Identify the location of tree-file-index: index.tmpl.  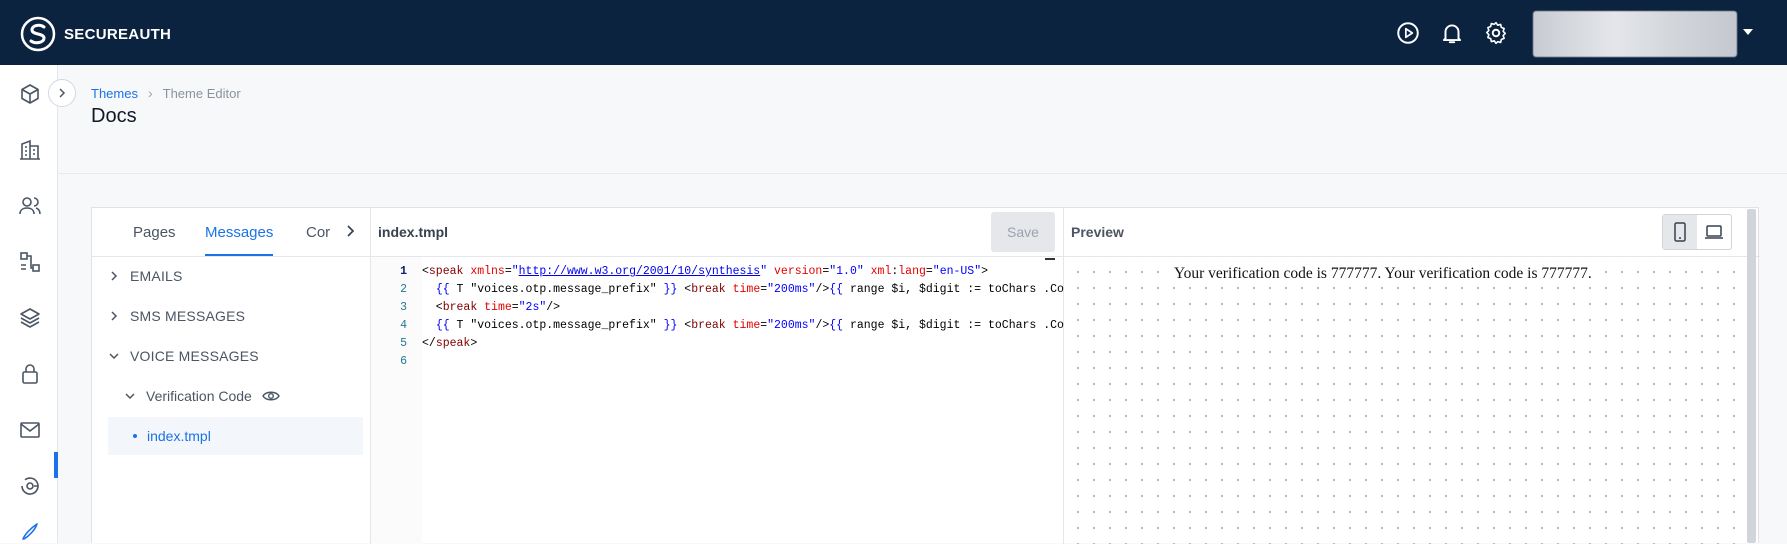
(172, 436).